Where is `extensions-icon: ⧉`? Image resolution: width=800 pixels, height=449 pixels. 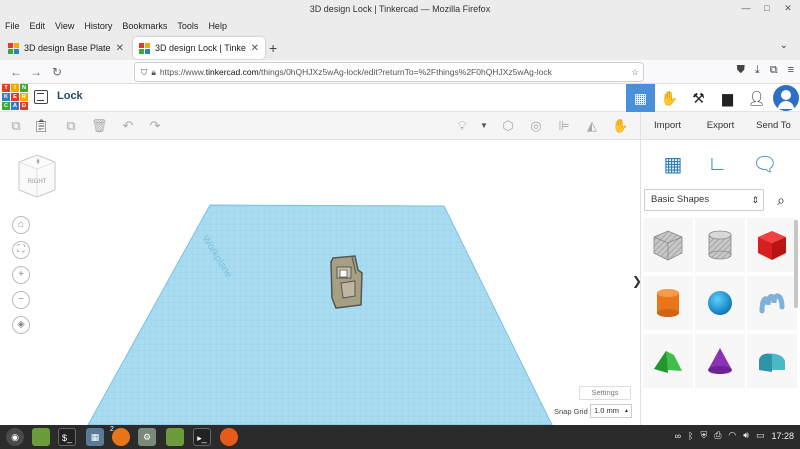 extensions-icon: ⧉ is located at coordinates (774, 70).